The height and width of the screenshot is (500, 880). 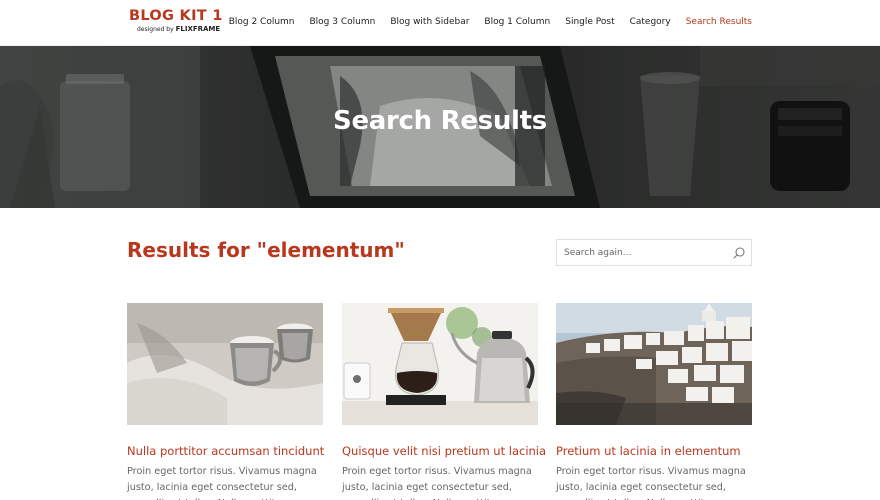 What do you see at coordinates (589, 22) in the screenshot?
I see `nav-item-single-post: Single Post` at bounding box center [589, 22].